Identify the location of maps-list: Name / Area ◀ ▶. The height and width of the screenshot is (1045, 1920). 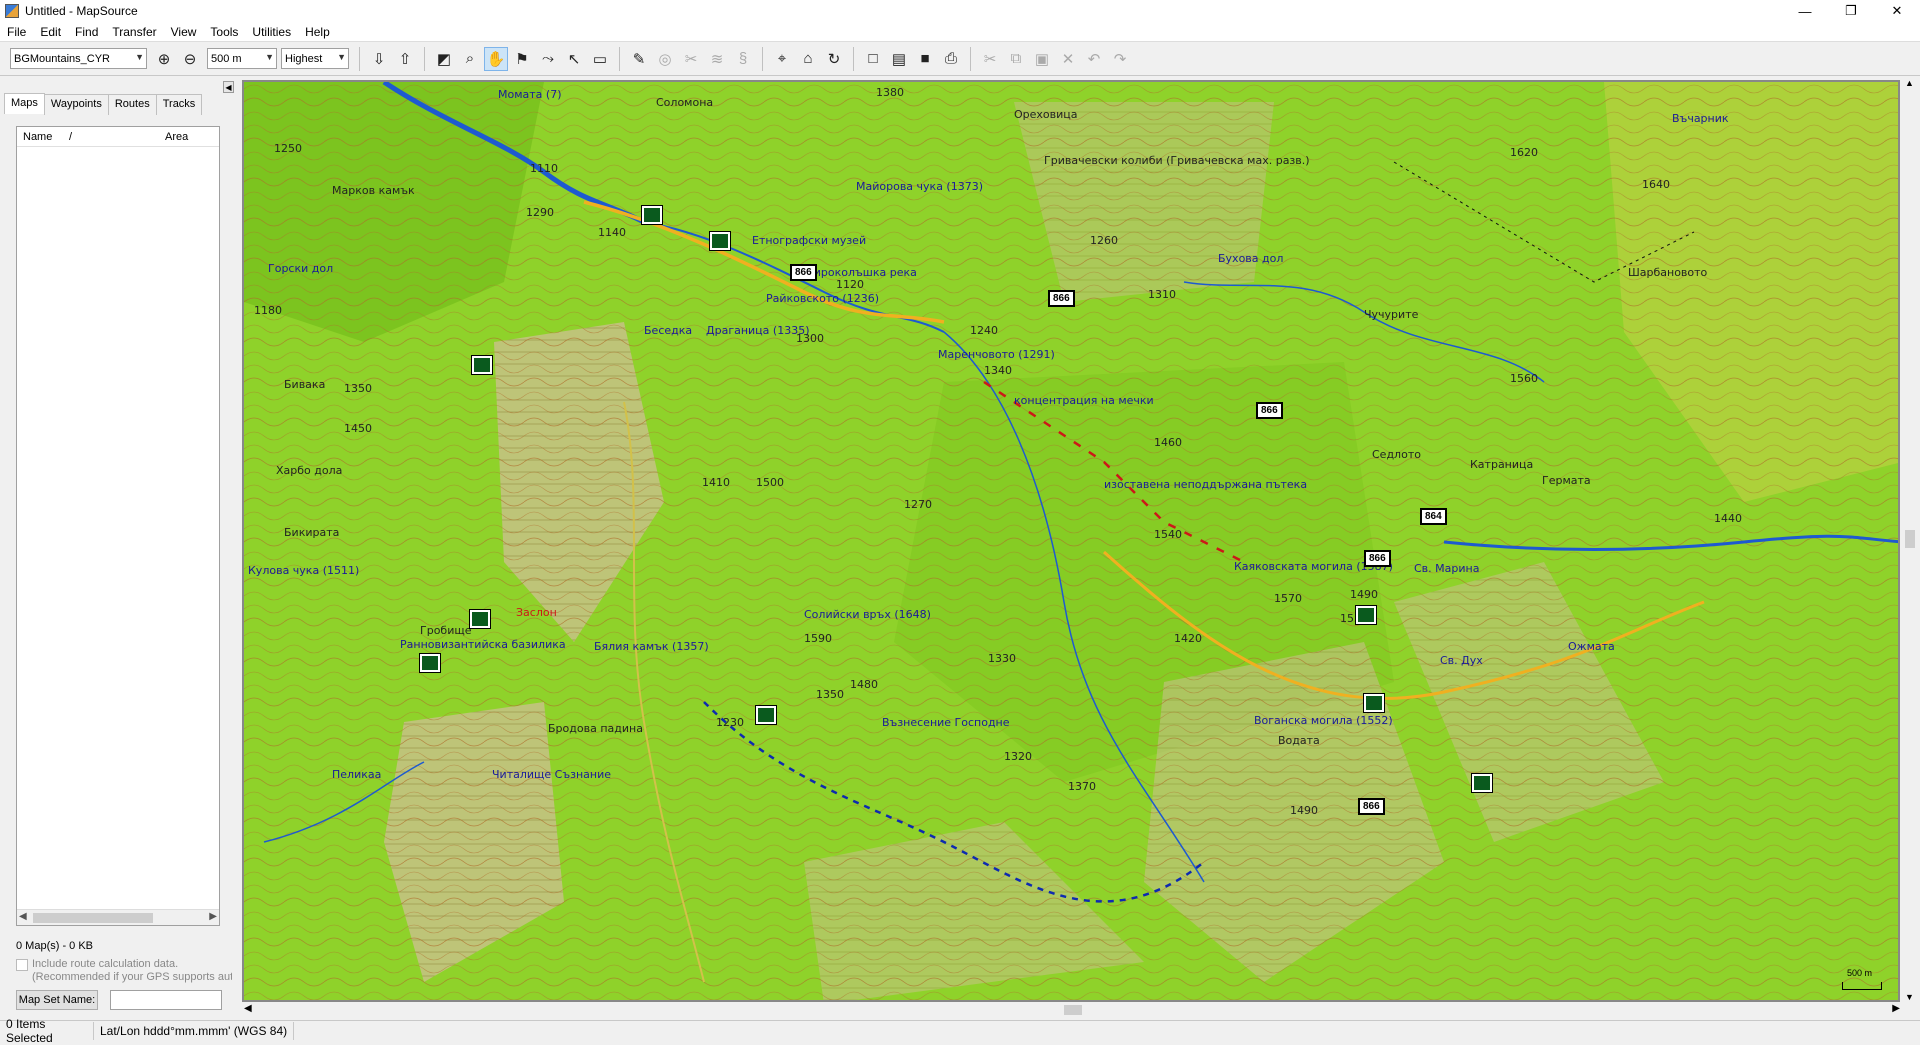
(118, 526).